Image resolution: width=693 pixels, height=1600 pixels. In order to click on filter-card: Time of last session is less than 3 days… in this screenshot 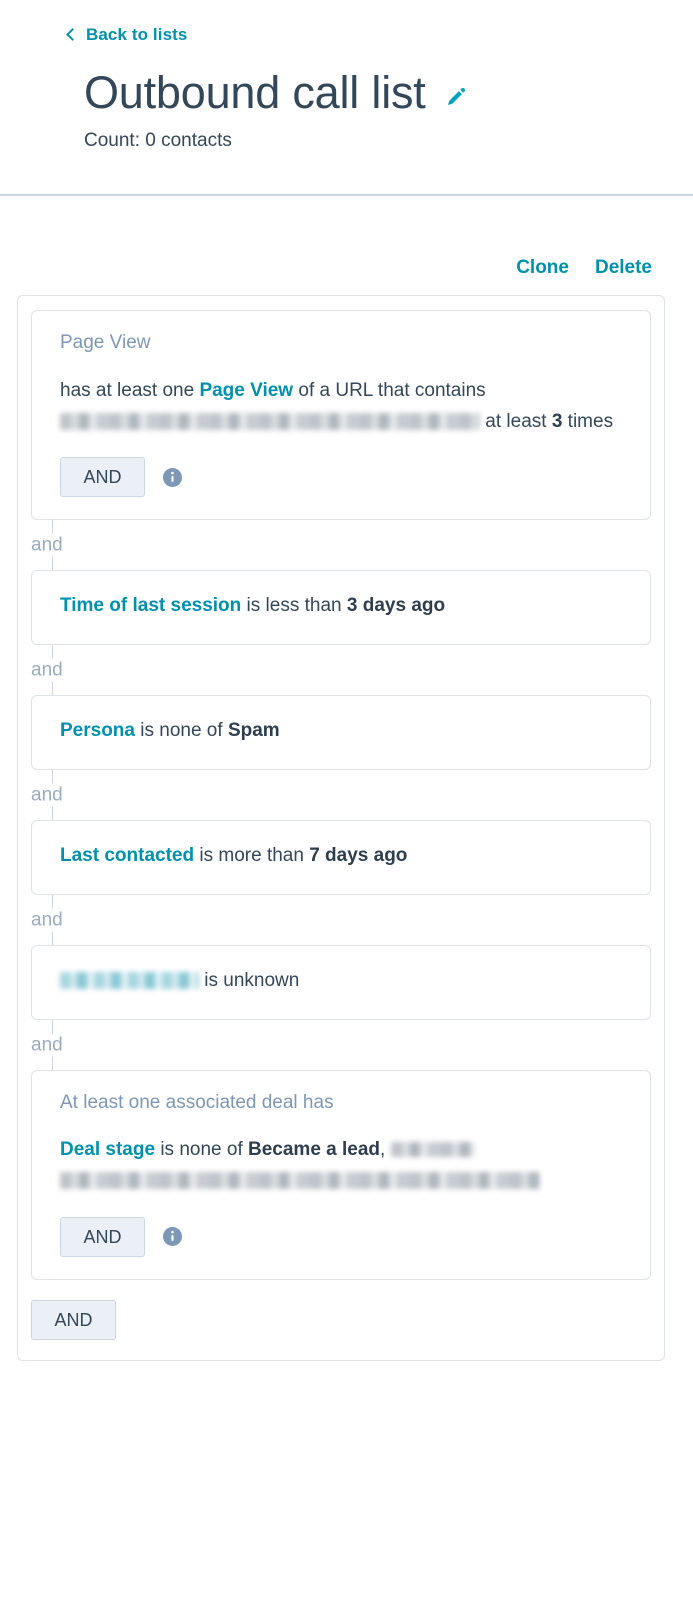, I will do `click(341, 608)`.